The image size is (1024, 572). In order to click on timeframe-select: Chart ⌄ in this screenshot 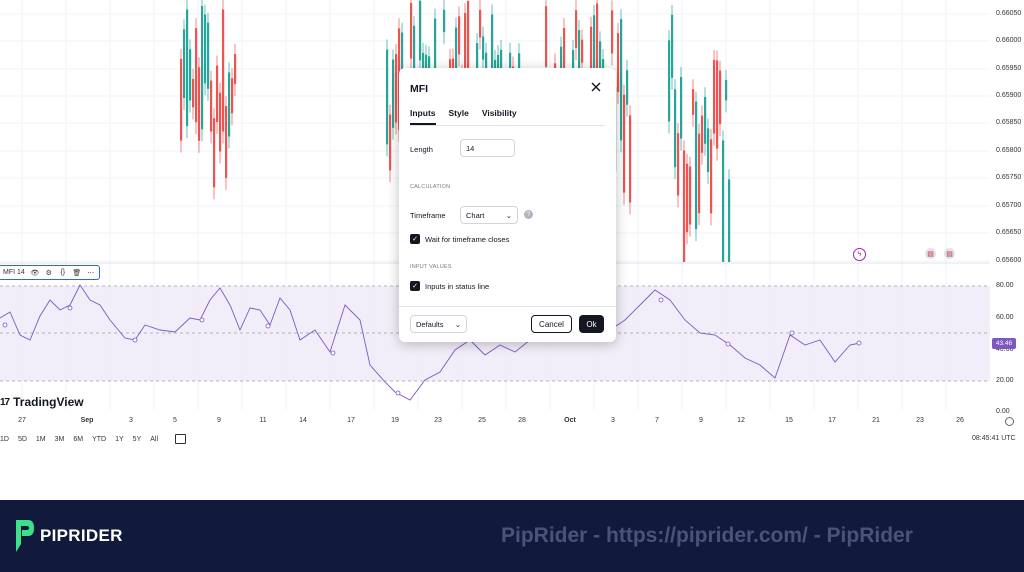, I will do `click(489, 215)`.